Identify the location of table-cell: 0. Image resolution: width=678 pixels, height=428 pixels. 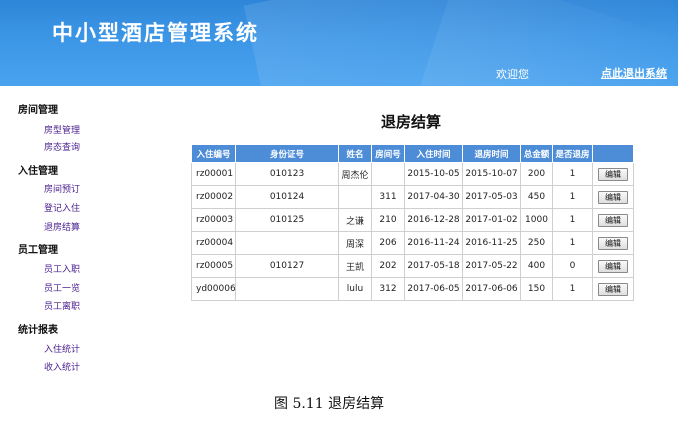
(572, 266).